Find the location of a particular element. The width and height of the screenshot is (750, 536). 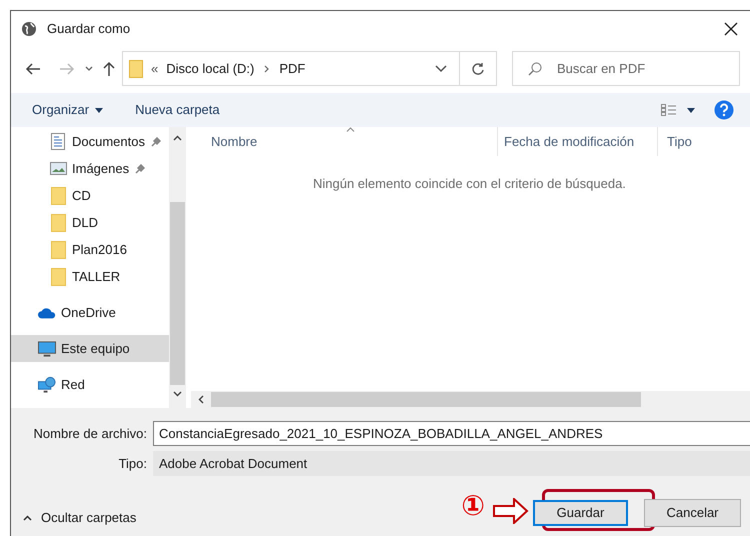

sidebar-item: DLD is located at coordinates (90, 222).